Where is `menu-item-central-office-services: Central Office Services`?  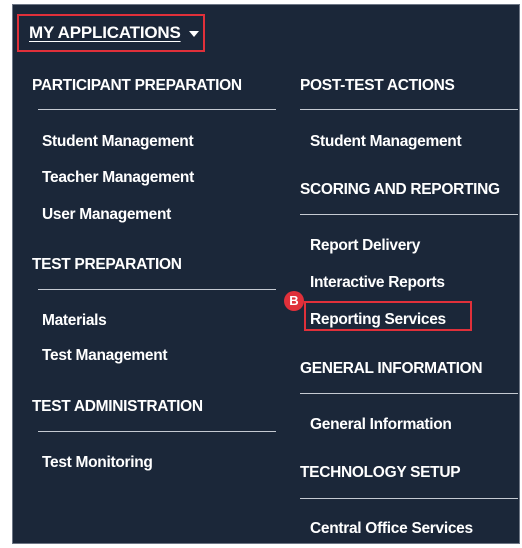
menu-item-central-office-services: Central Office Services is located at coordinates (391, 529).